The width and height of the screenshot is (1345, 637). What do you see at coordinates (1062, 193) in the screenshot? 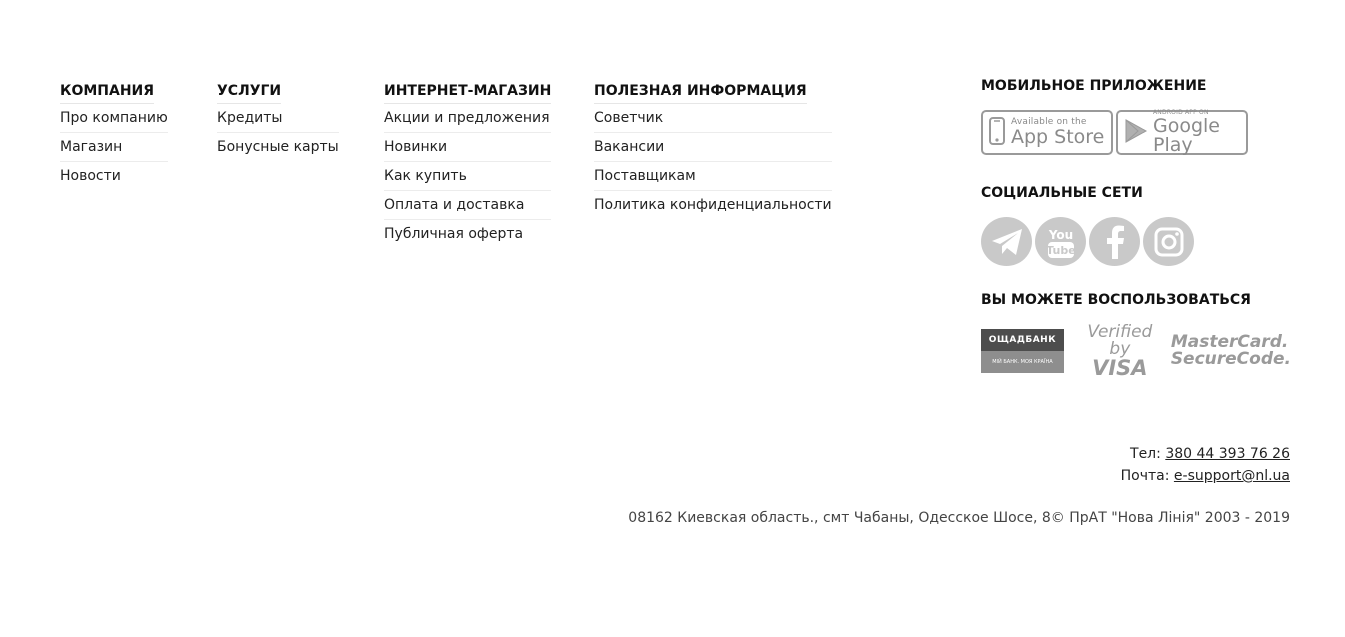
I see `social-title: СОЦИАЛЬНЫЕ СЕТИ` at bounding box center [1062, 193].